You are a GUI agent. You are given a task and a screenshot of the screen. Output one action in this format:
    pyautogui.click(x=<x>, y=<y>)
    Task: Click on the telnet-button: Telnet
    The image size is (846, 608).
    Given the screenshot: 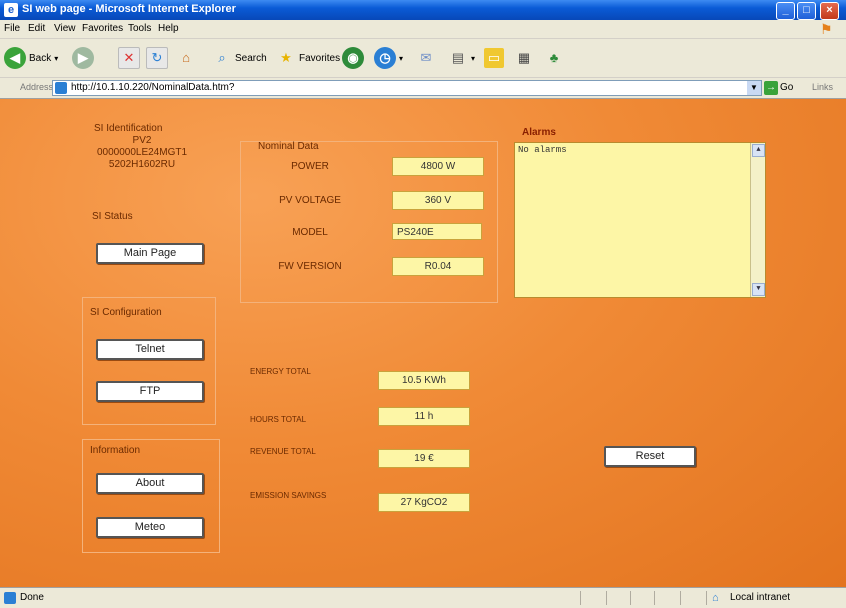 What is the action you would take?
    pyautogui.click(x=150, y=349)
    